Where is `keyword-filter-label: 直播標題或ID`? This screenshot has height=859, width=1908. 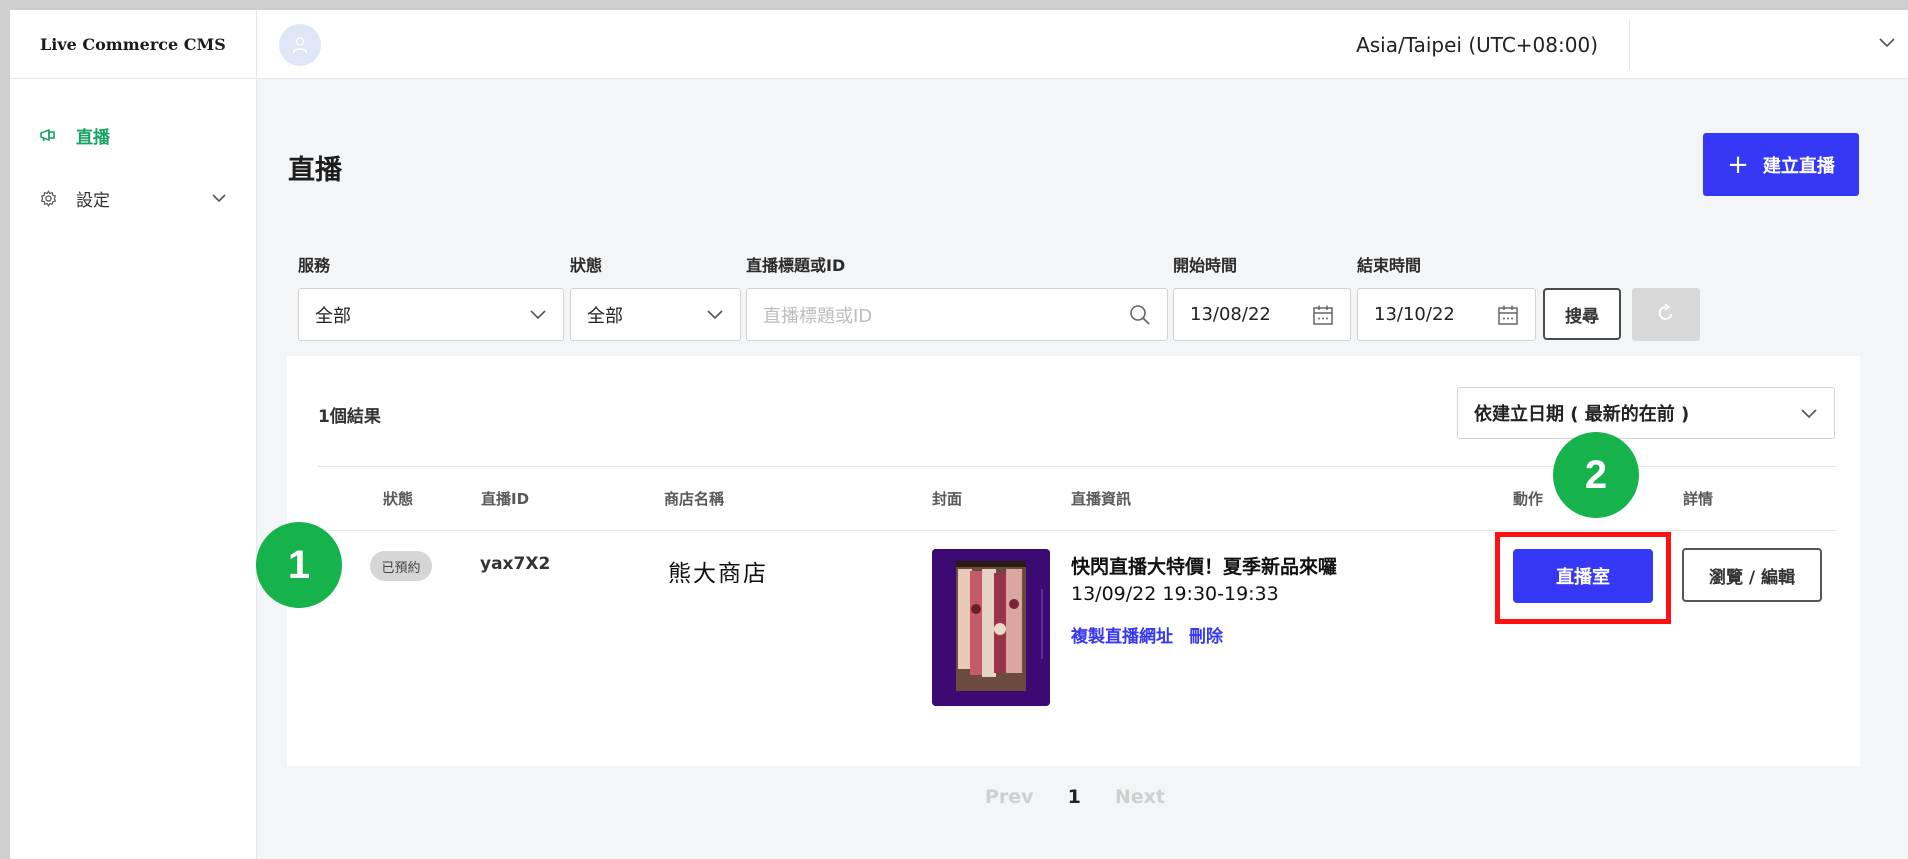
keyword-filter-label: 直播標題或ID is located at coordinates (796, 265).